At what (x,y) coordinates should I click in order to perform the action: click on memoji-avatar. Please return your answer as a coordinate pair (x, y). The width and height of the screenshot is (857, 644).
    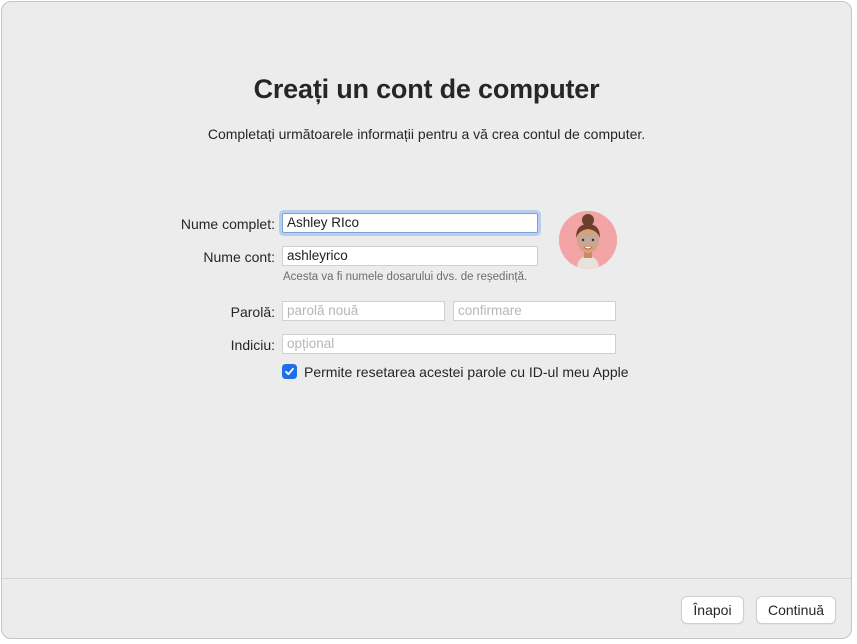
    Looking at the image, I should click on (588, 240).